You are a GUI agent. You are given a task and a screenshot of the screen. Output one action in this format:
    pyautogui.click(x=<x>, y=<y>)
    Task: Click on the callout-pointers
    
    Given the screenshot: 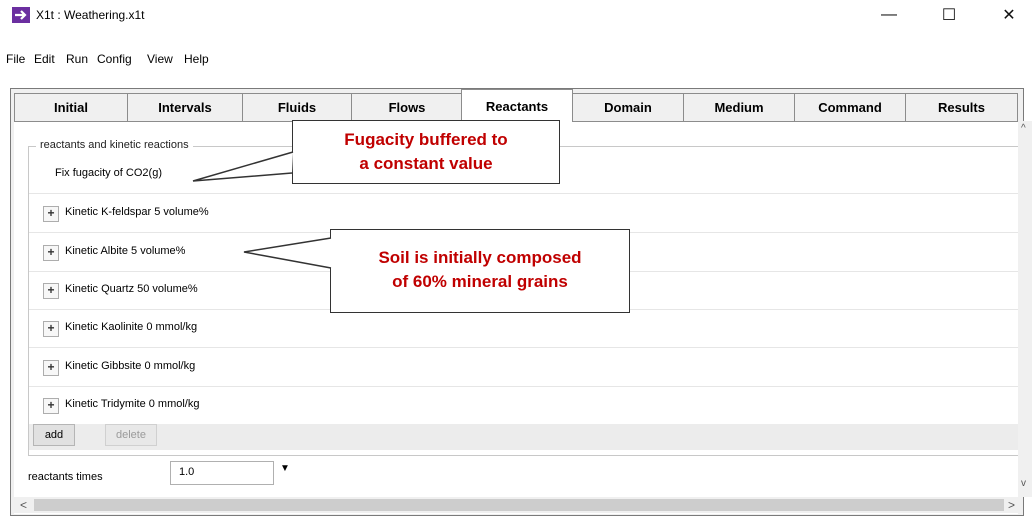 What is the action you would take?
    pyautogui.click(x=262, y=210)
    